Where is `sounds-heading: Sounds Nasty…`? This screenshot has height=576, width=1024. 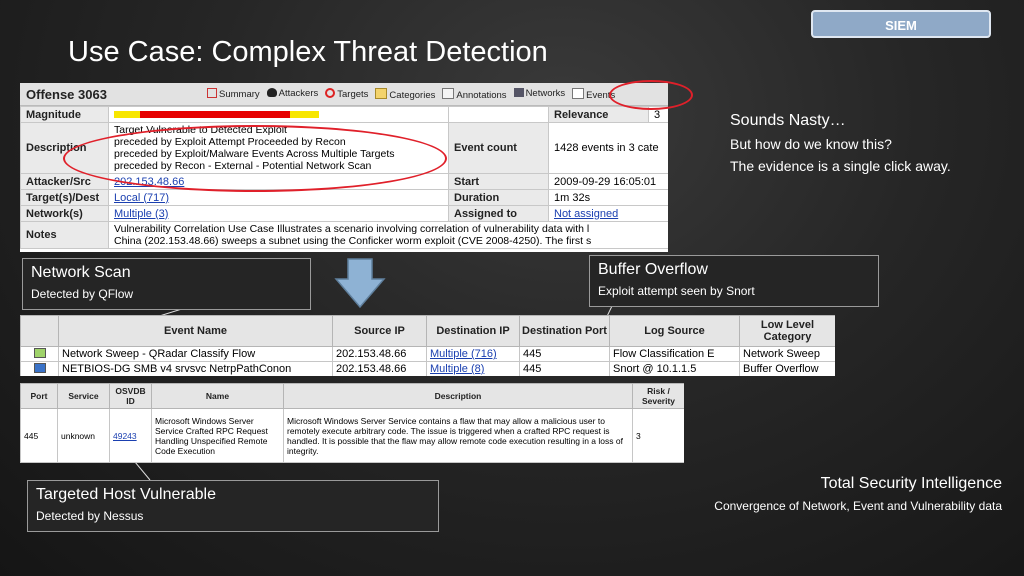
sounds-heading: Sounds Nasty… is located at coordinates (788, 120).